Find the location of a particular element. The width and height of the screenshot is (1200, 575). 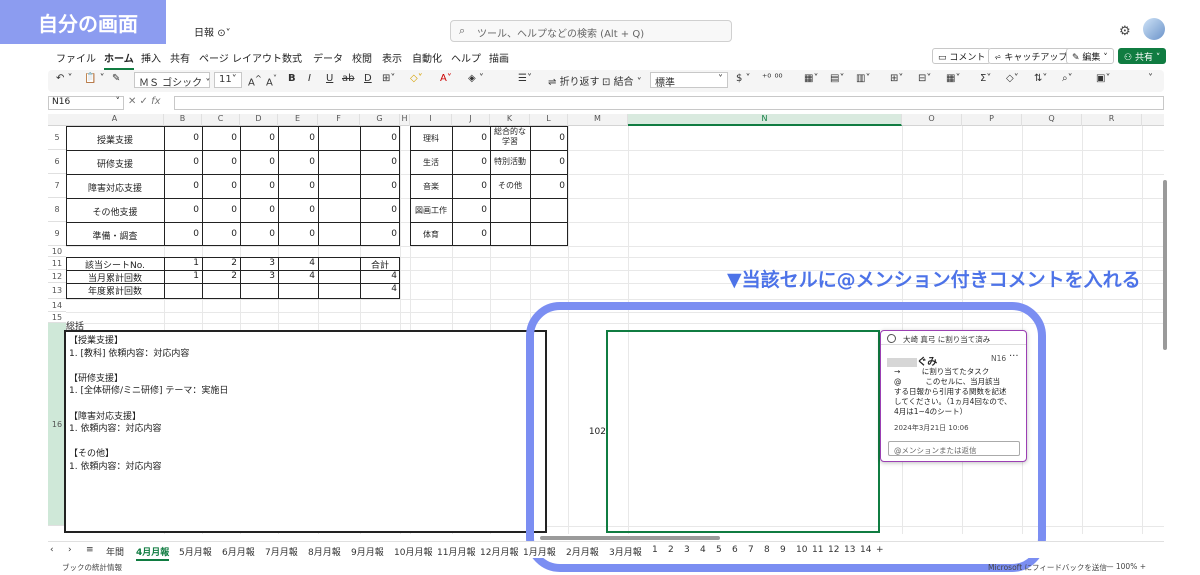

font-grow-icon: A^ is located at coordinates (255, 80).